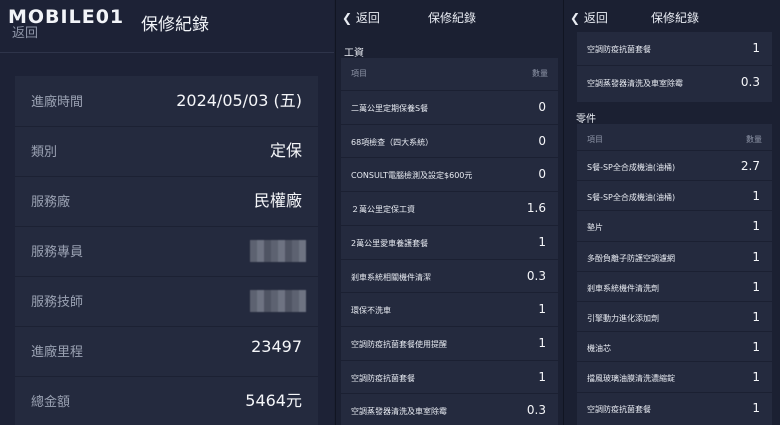 The width and height of the screenshot is (780, 425). What do you see at coordinates (449, 276) in the screenshot?
I see `table-row: 剎車系統相關機件清潔 0.3` at bounding box center [449, 276].